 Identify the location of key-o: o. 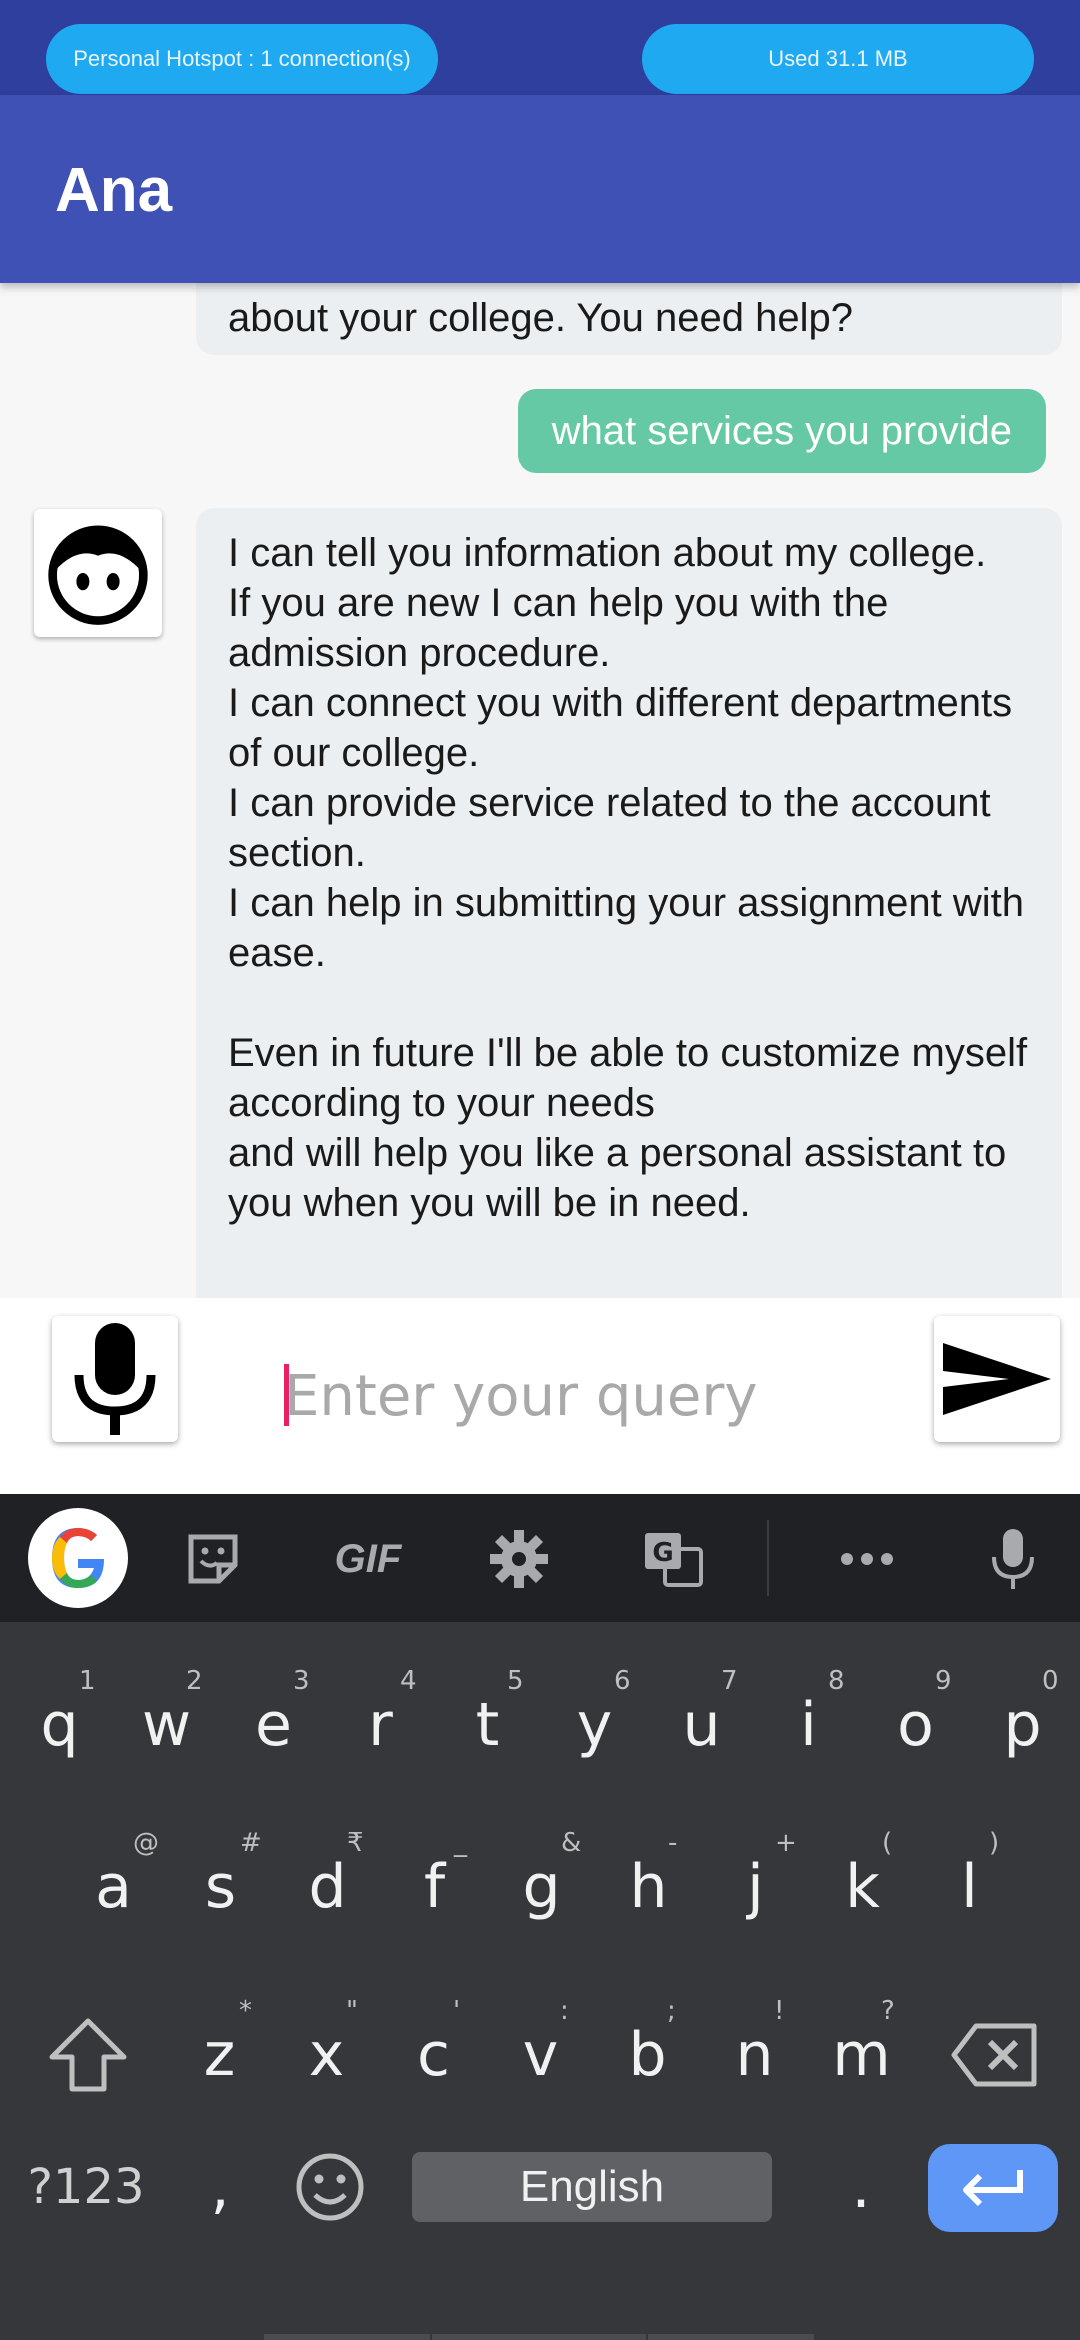
(915, 1725).